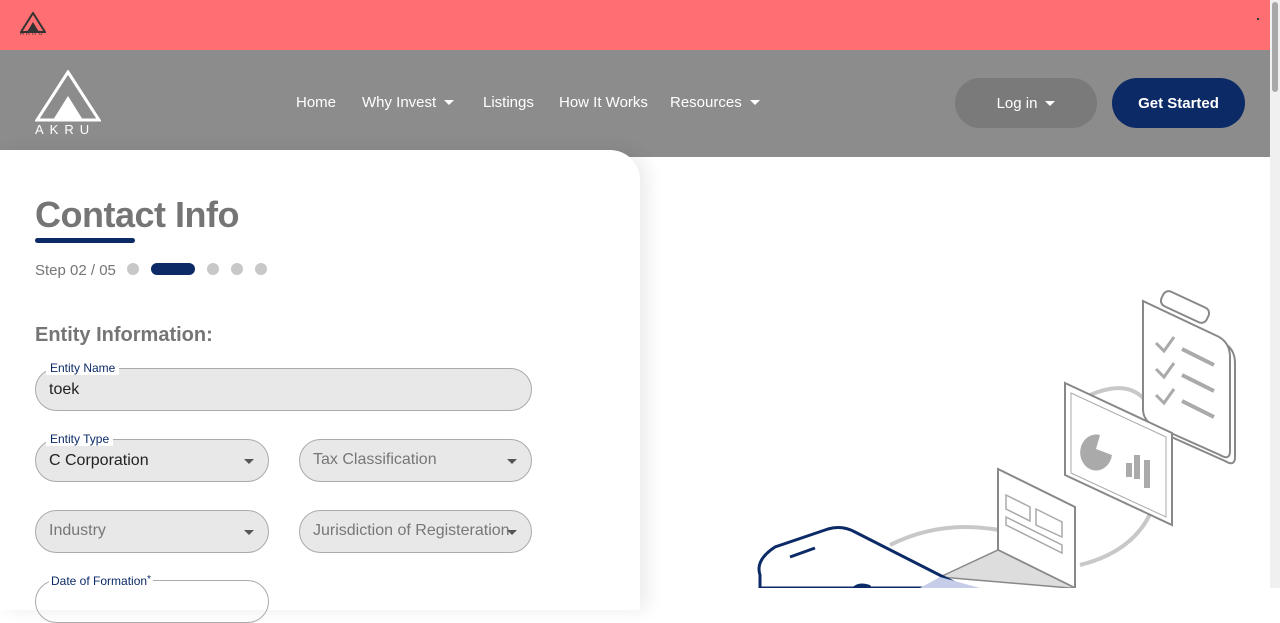 Image resolution: width=1280 pixels, height=623 pixels. What do you see at coordinates (868, 558) in the screenshot?
I see `phone-icon` at bounding box center [868, 558].